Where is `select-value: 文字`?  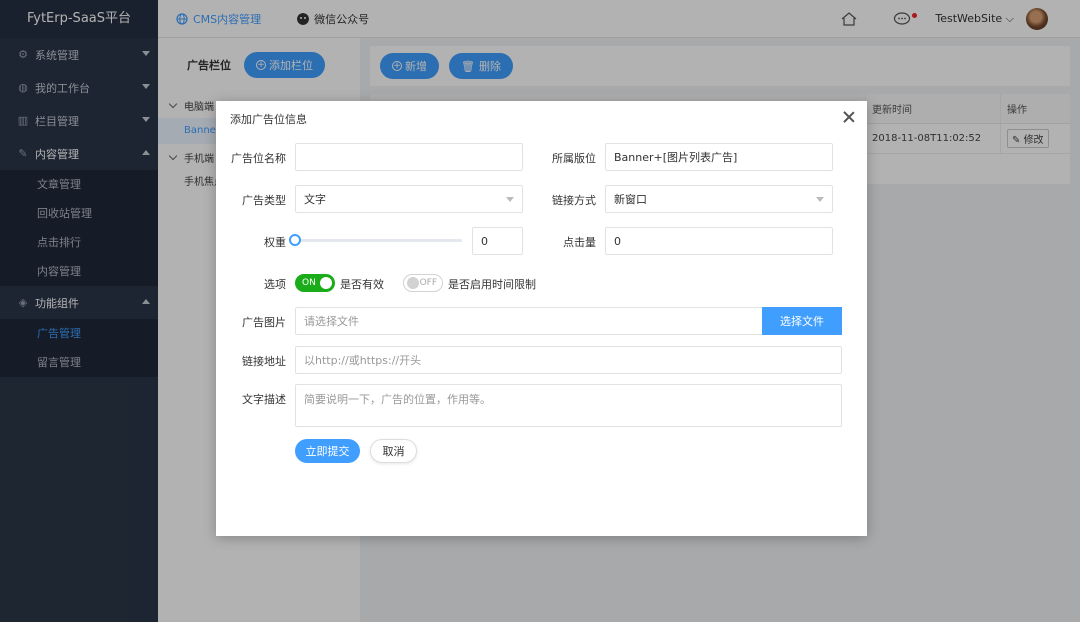
select-value: 文字 is located at coordinates (315, 199).